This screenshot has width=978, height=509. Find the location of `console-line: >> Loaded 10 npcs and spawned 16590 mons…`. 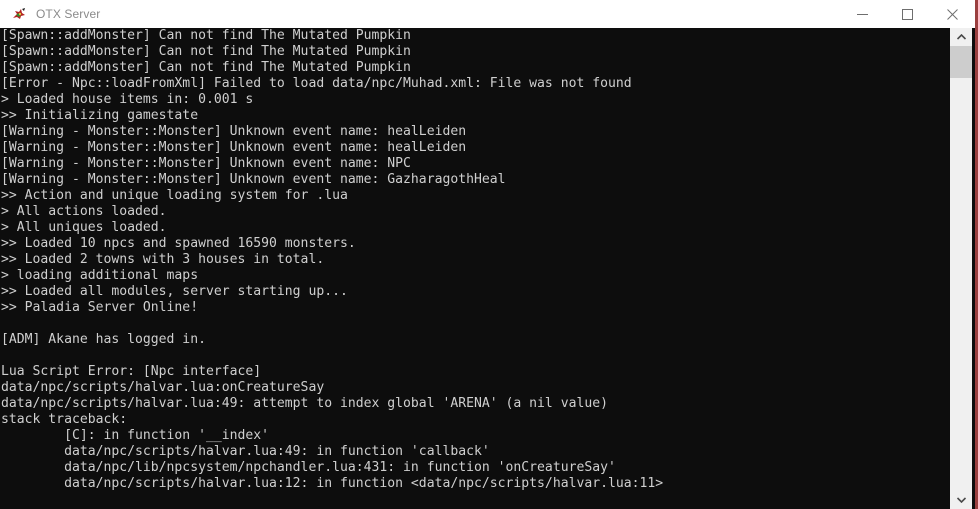

console-line: >> Loaded 10 npcs and spawned 16590 mons… is located at coordinates (178, 243).